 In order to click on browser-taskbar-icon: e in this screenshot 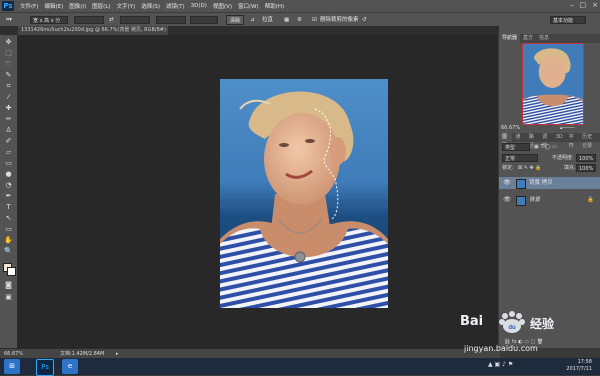, I will do `click(70, 366)`.